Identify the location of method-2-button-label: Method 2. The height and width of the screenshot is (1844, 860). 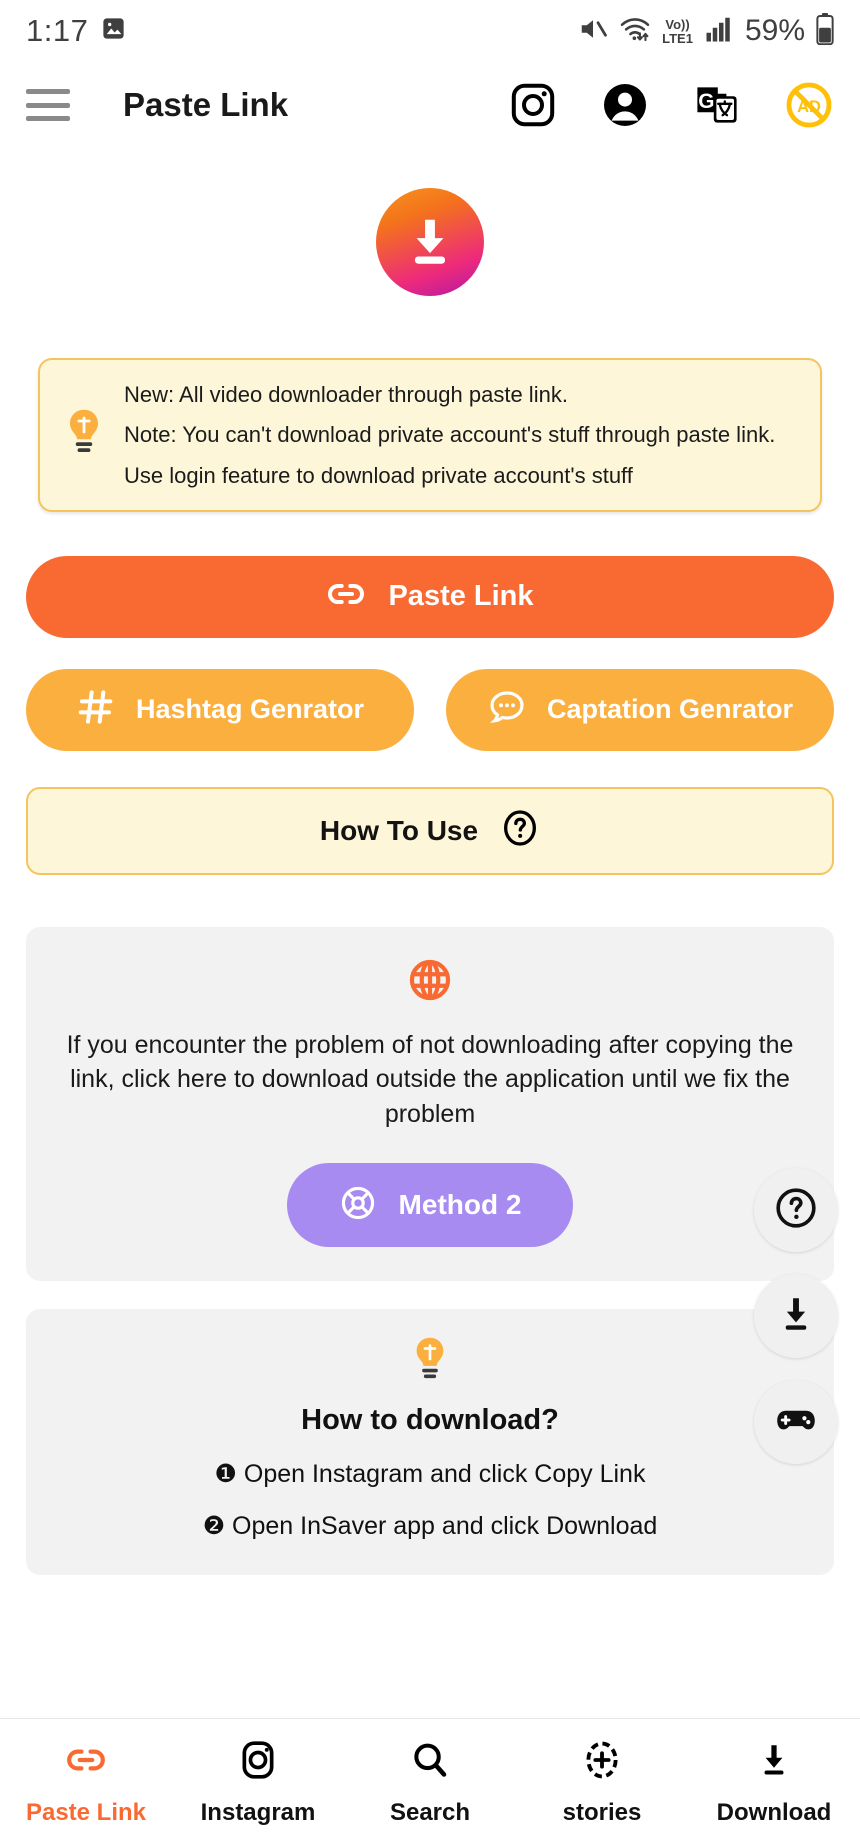
(460, 1205).